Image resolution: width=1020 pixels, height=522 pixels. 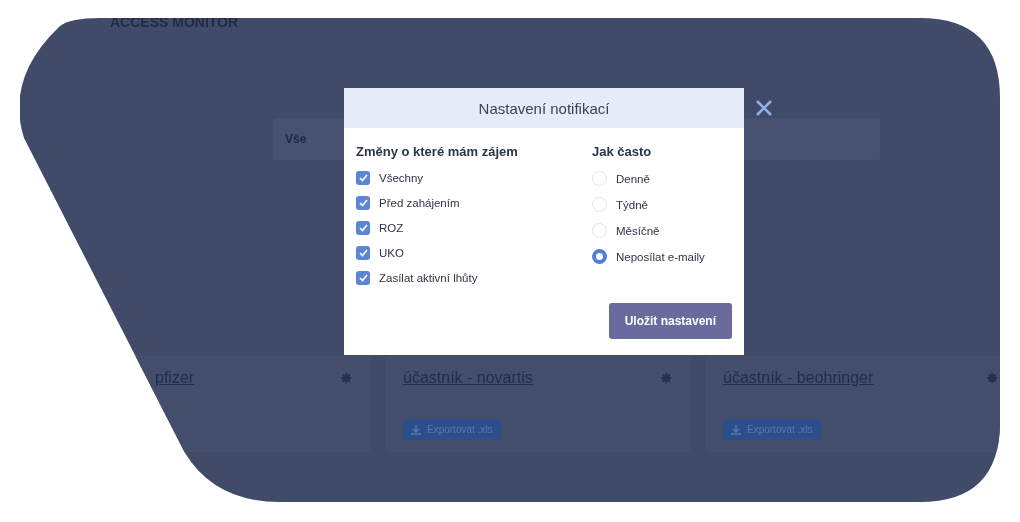 I want to click on radio-label: Měsíčně, so click(x=638, y=230).